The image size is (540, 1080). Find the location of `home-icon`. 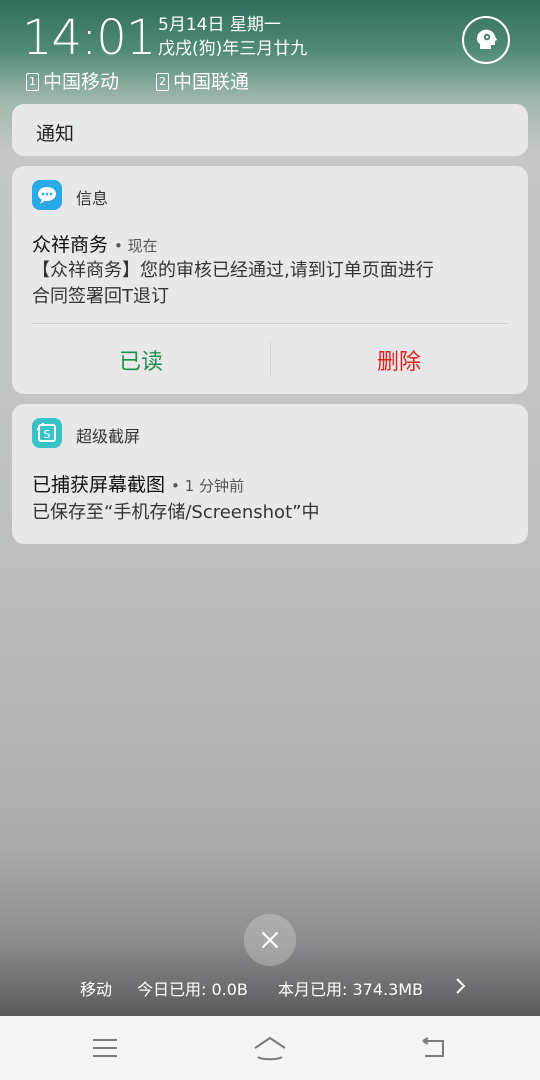

home-icon is located at coordinates (270, 1048).